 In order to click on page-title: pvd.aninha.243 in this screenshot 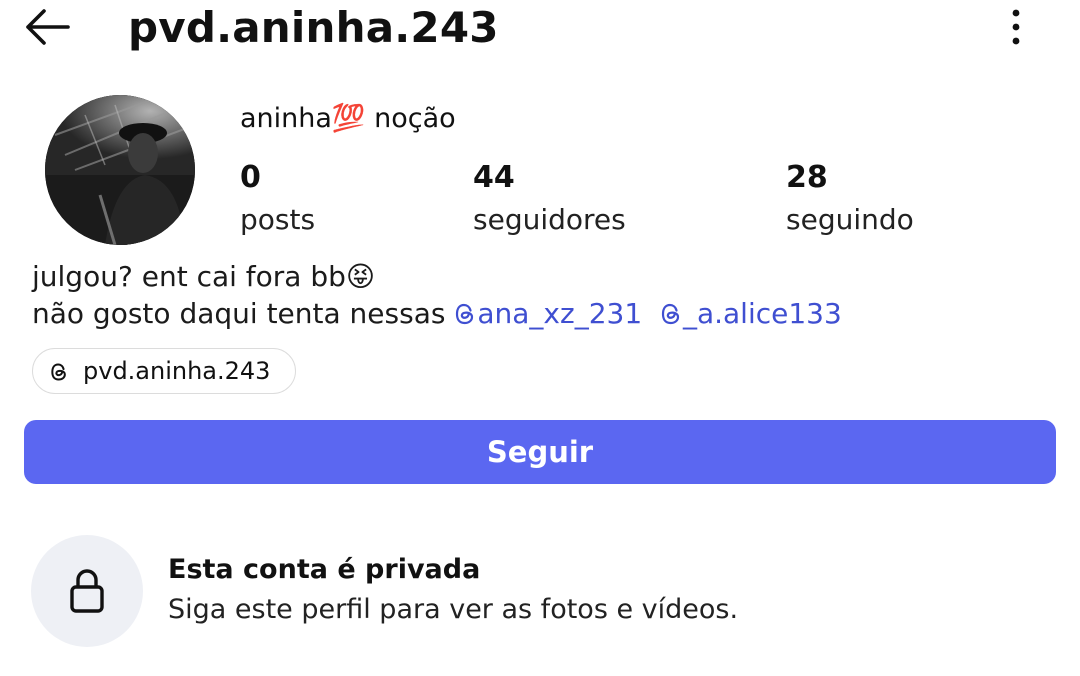, I will do `click(313, 27)`.